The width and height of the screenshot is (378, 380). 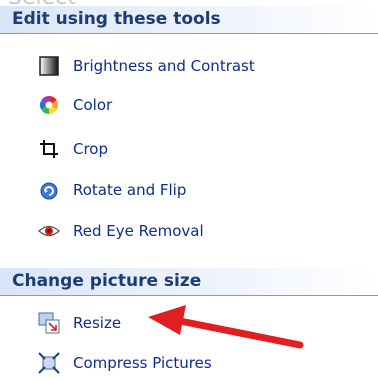 What do you see at coordinates (49, 105) in the screenshot?
I see `color-wheel-icon` at bounding box center [49, 105].